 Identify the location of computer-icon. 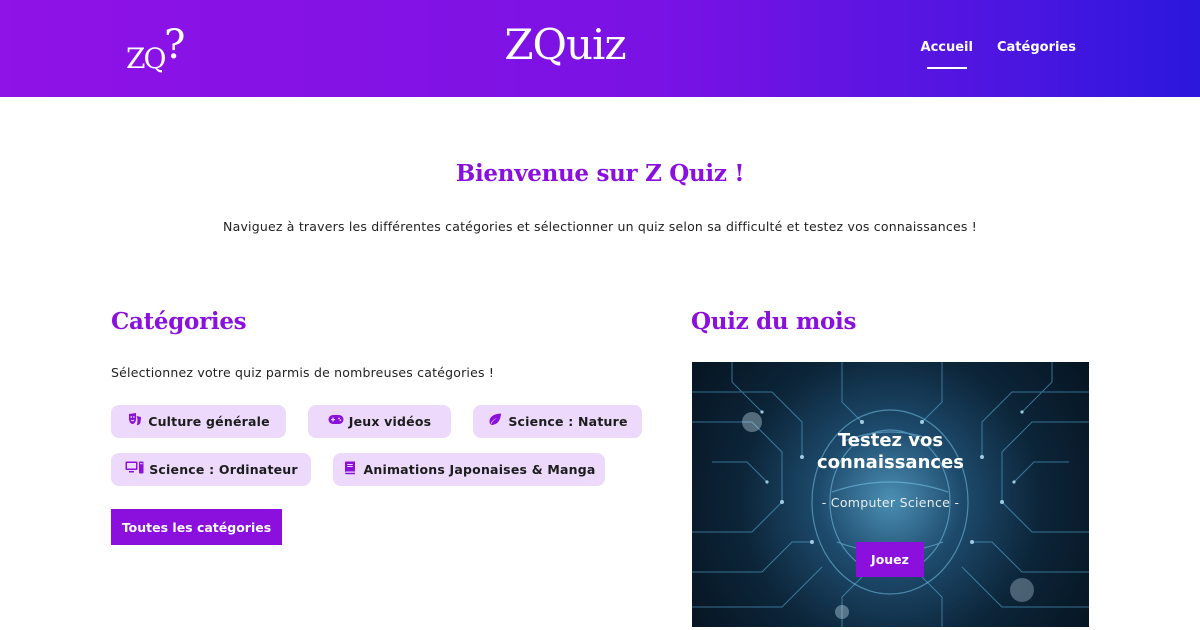
(134, 469).